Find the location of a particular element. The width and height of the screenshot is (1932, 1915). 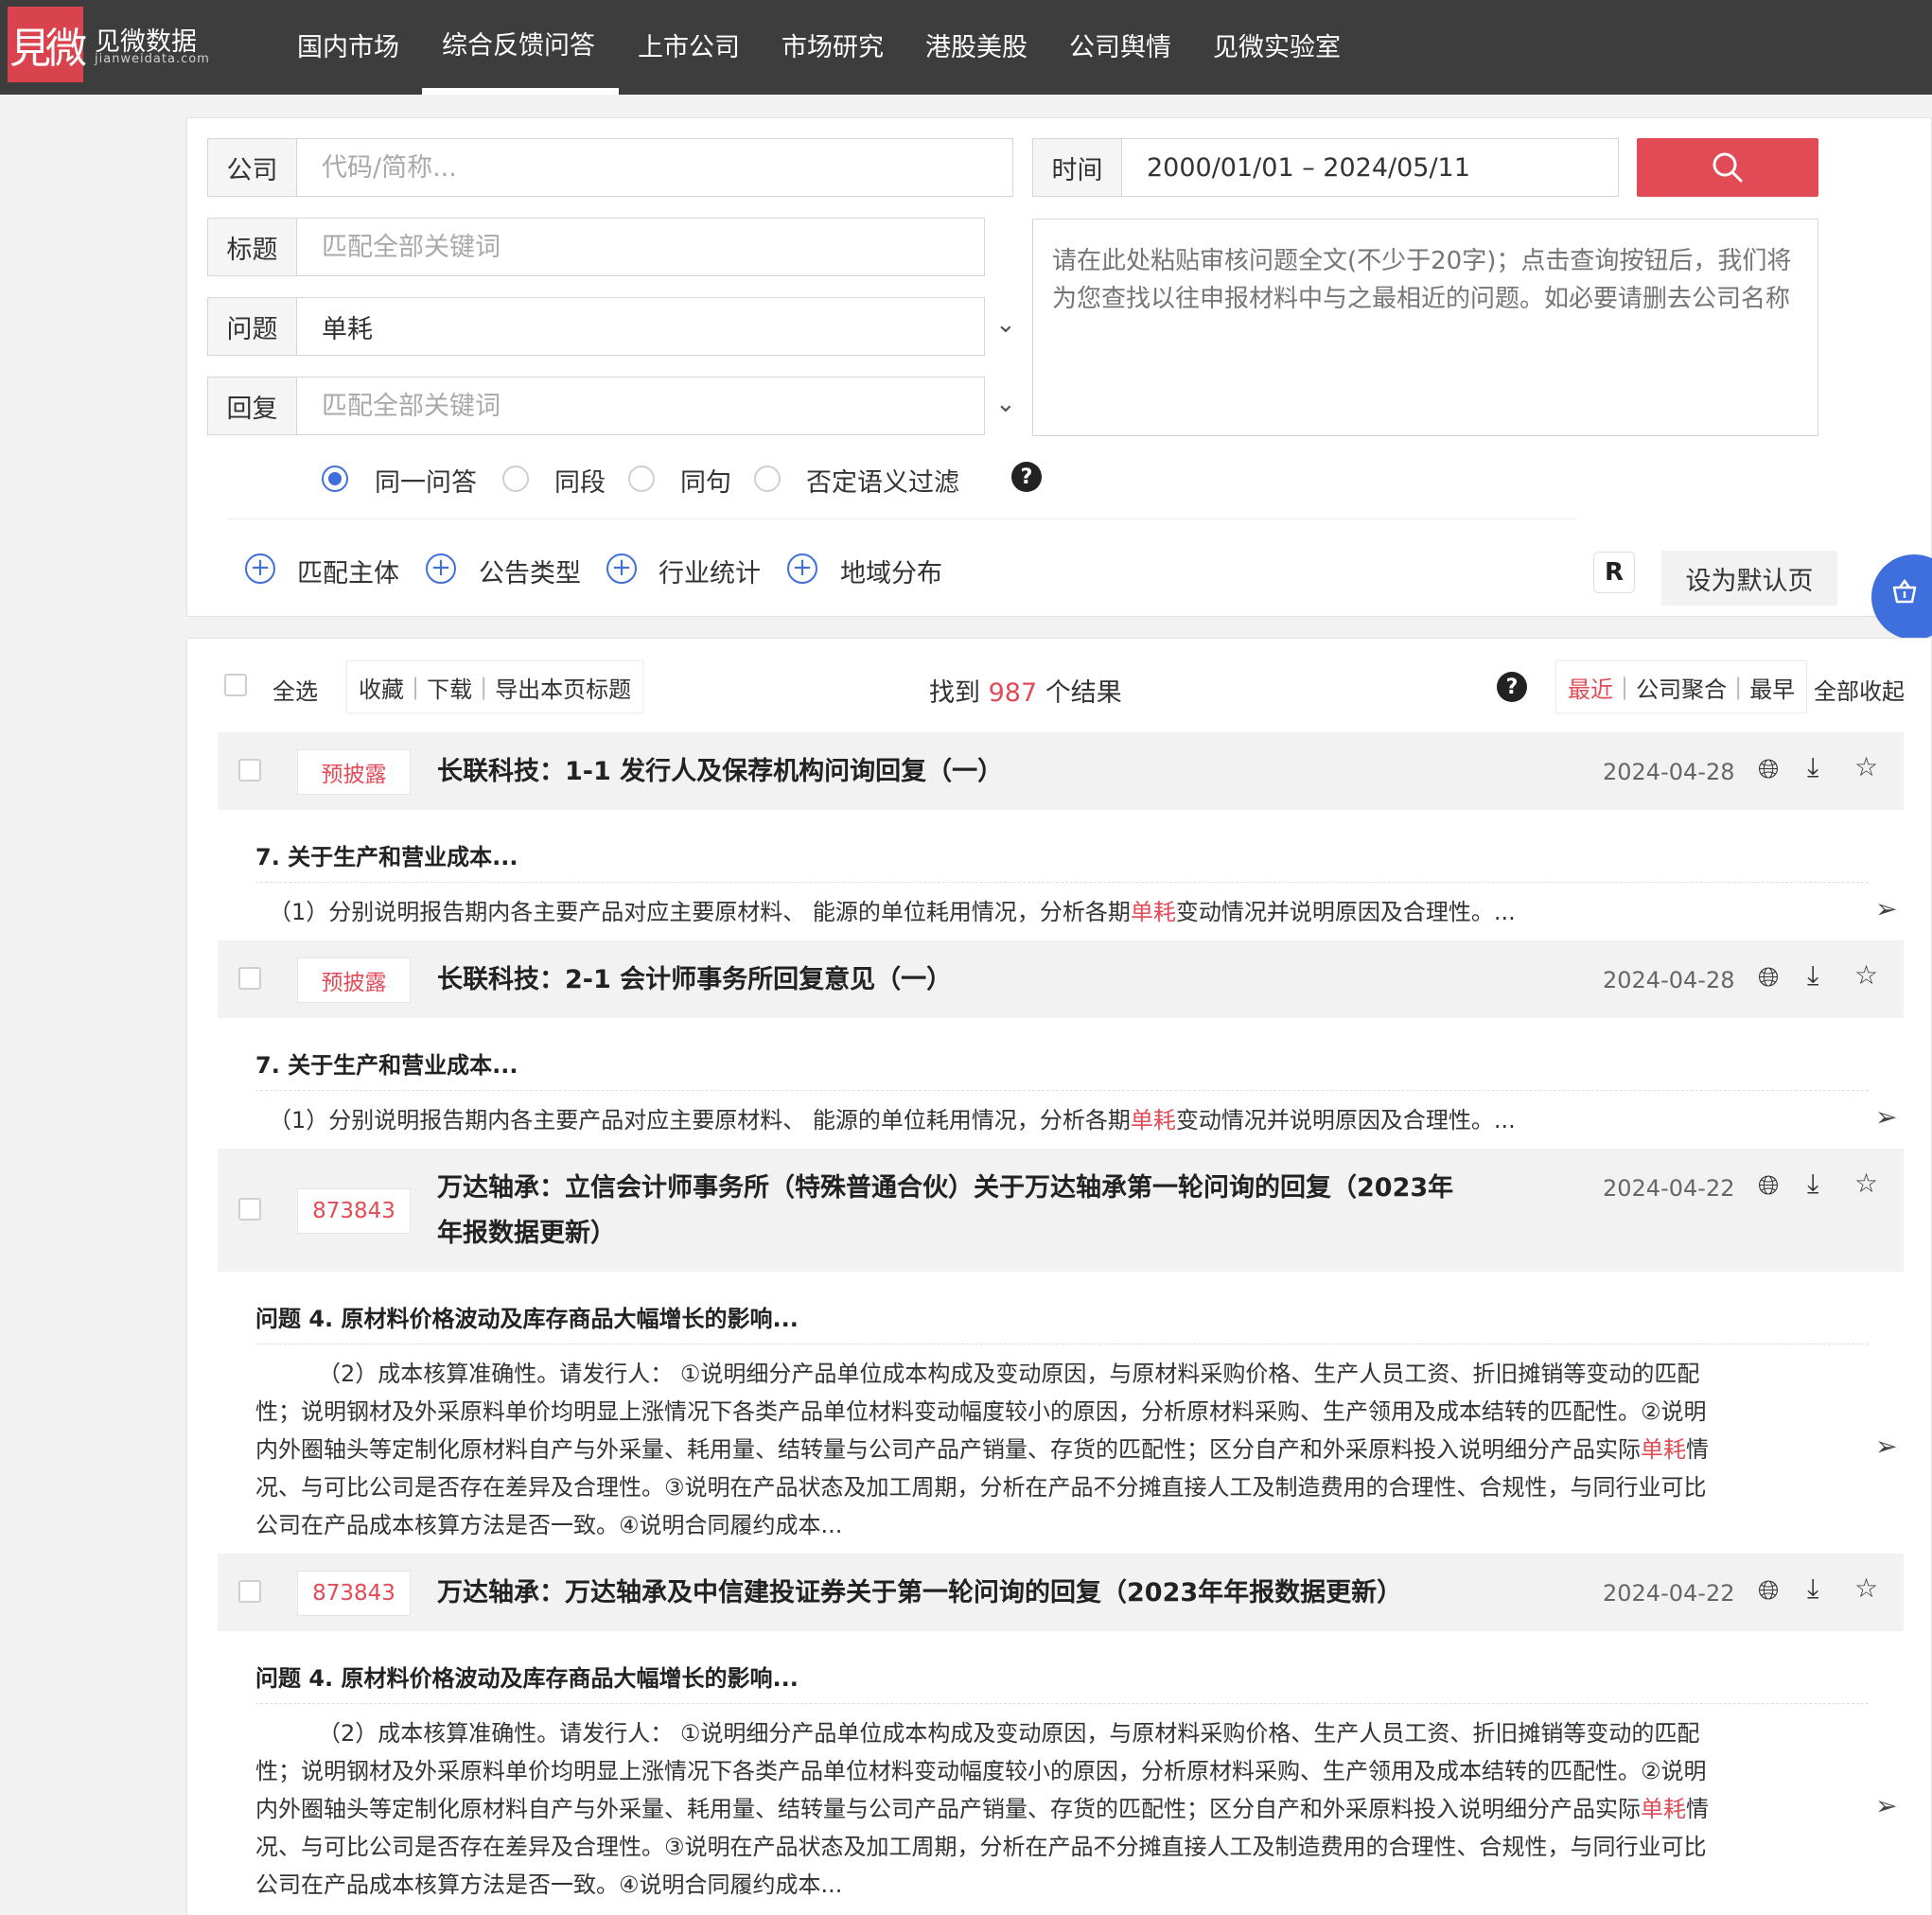

search-button is located at coordinates (1727, 167).